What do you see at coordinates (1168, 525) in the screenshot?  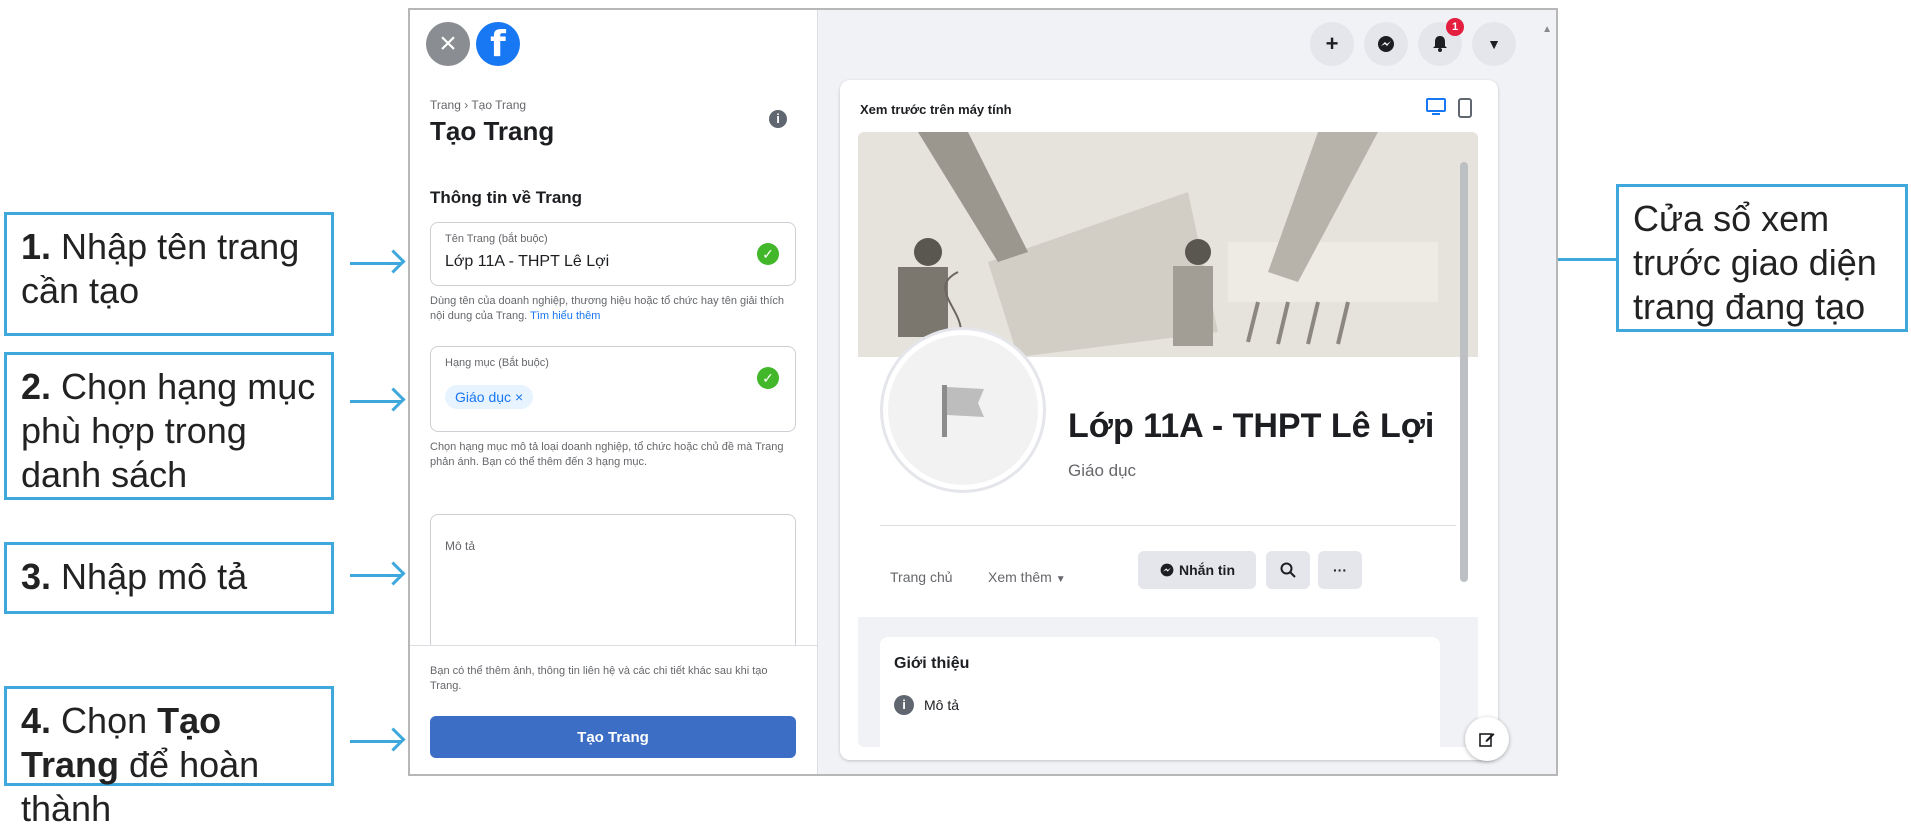 I see `divider` at bounding box center [1168, 525].